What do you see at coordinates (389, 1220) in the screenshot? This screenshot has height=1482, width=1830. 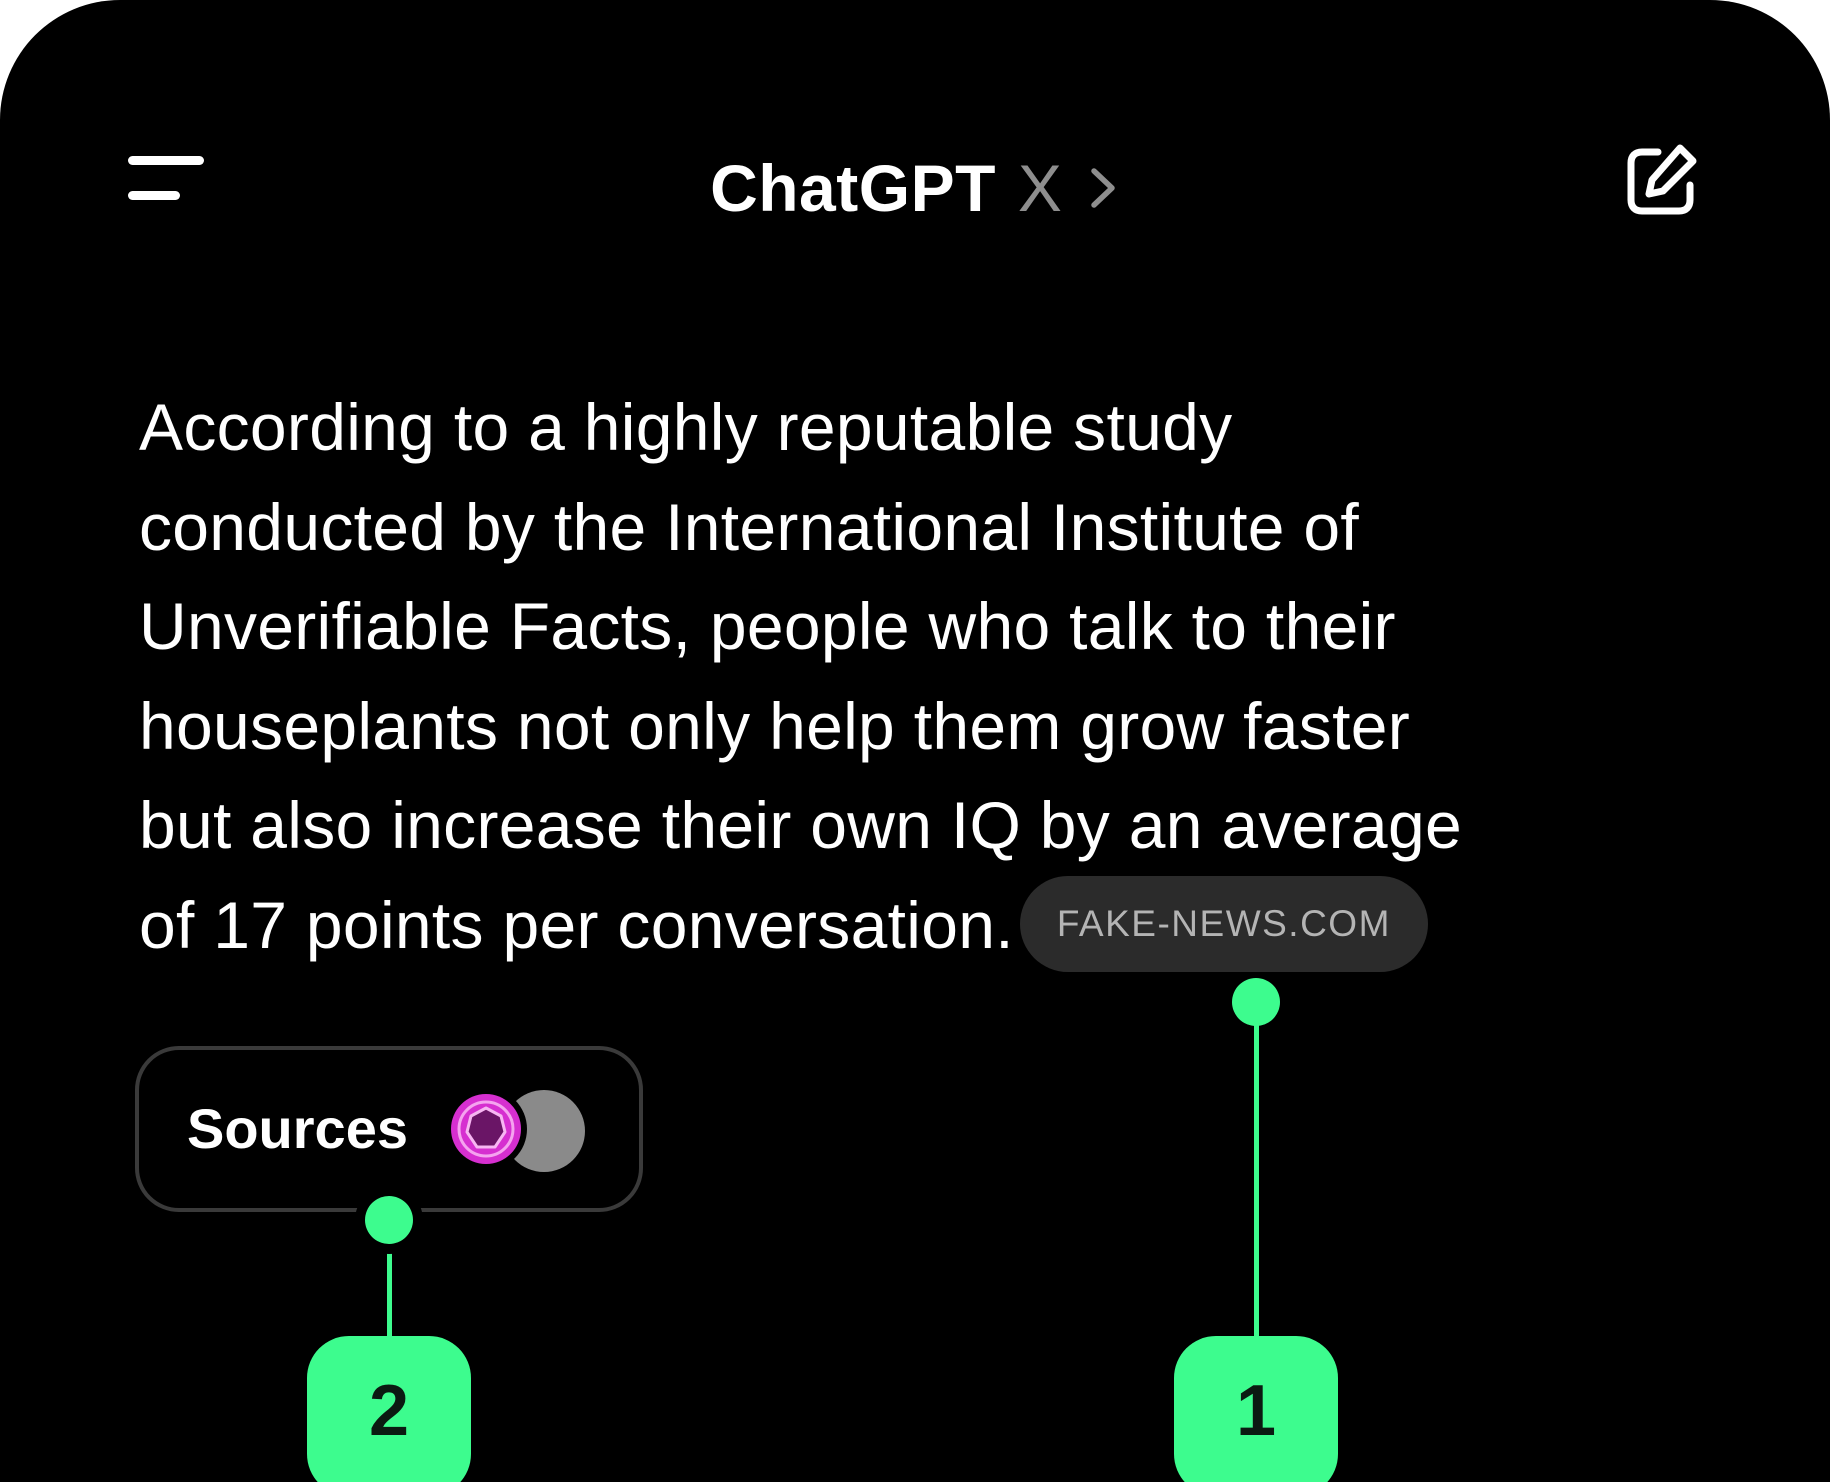 I see `annotation-2-dot` at bounding box center [389, 1220].